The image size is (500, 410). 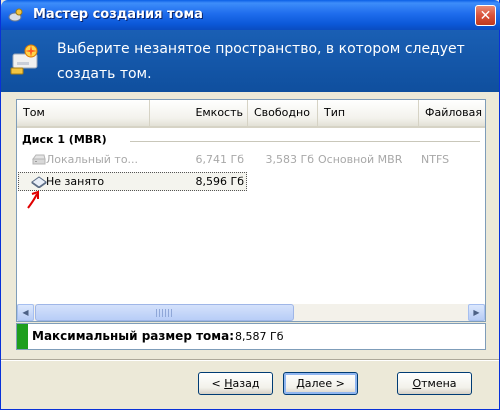 I want to click on back-label: азад, so click(x=246, y=383).